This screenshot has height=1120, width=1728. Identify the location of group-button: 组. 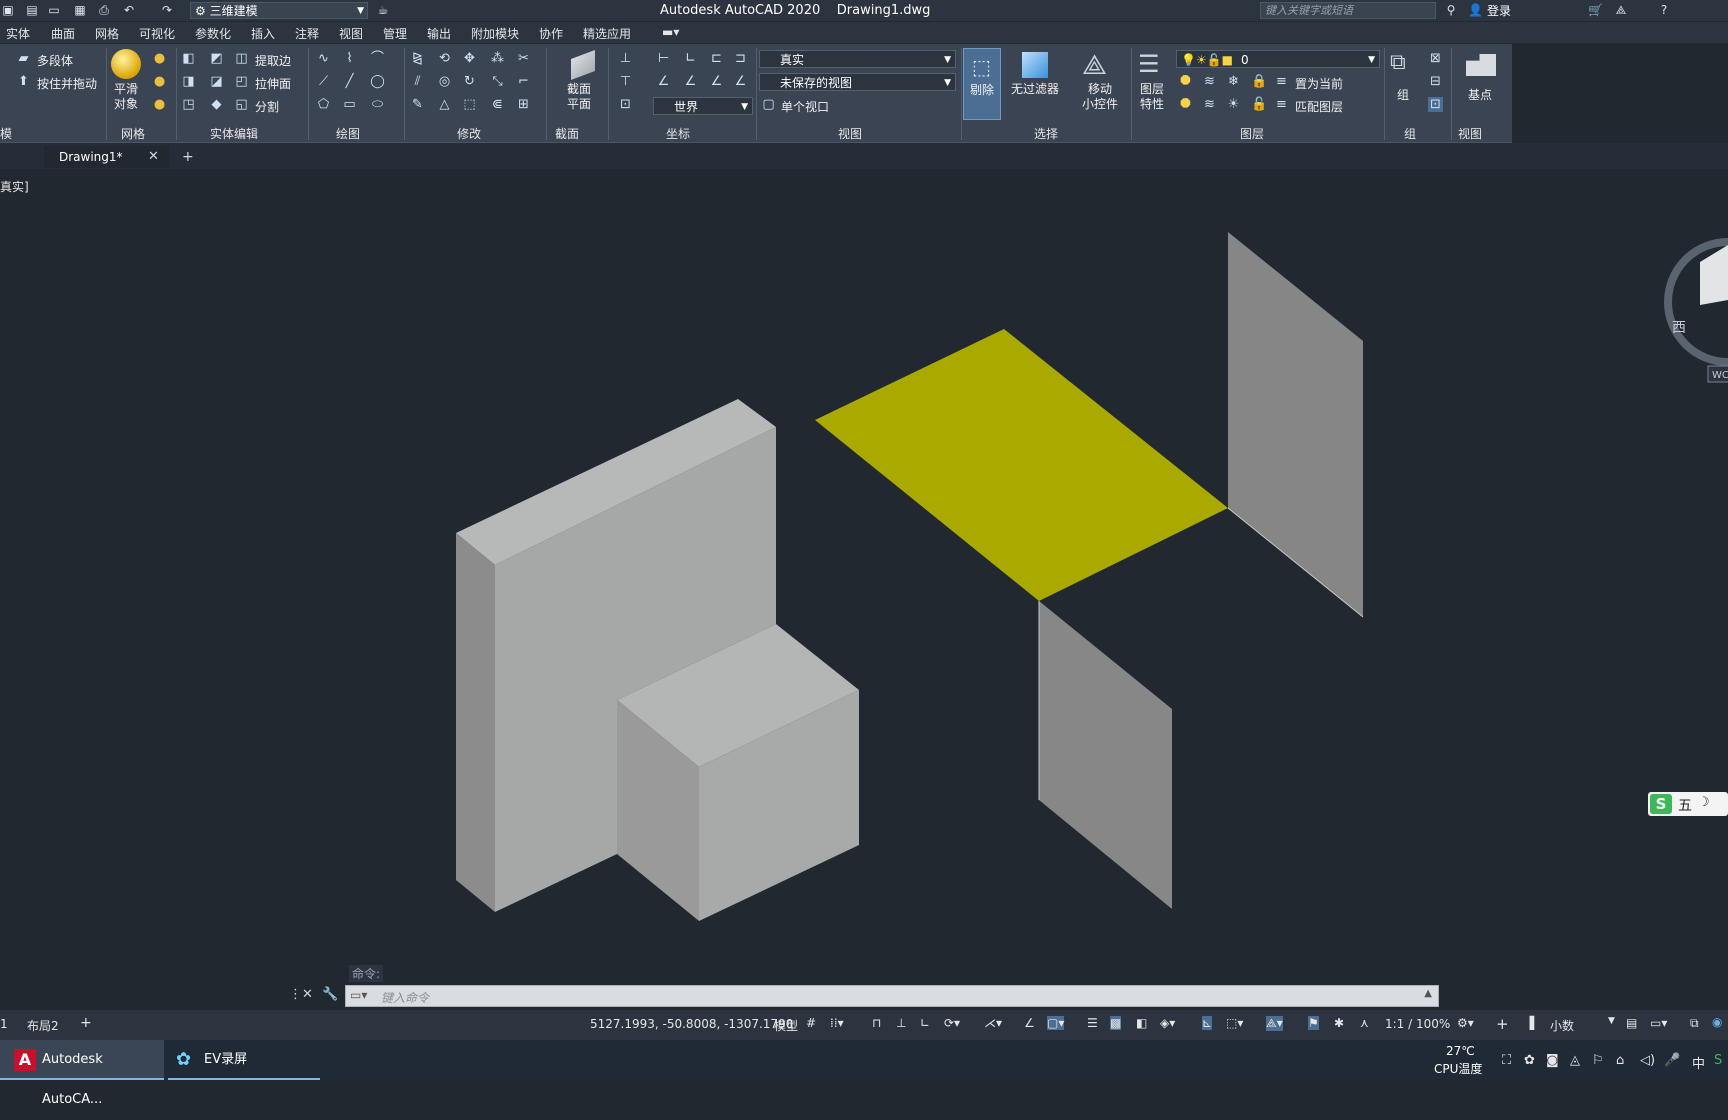
(1403, 95).